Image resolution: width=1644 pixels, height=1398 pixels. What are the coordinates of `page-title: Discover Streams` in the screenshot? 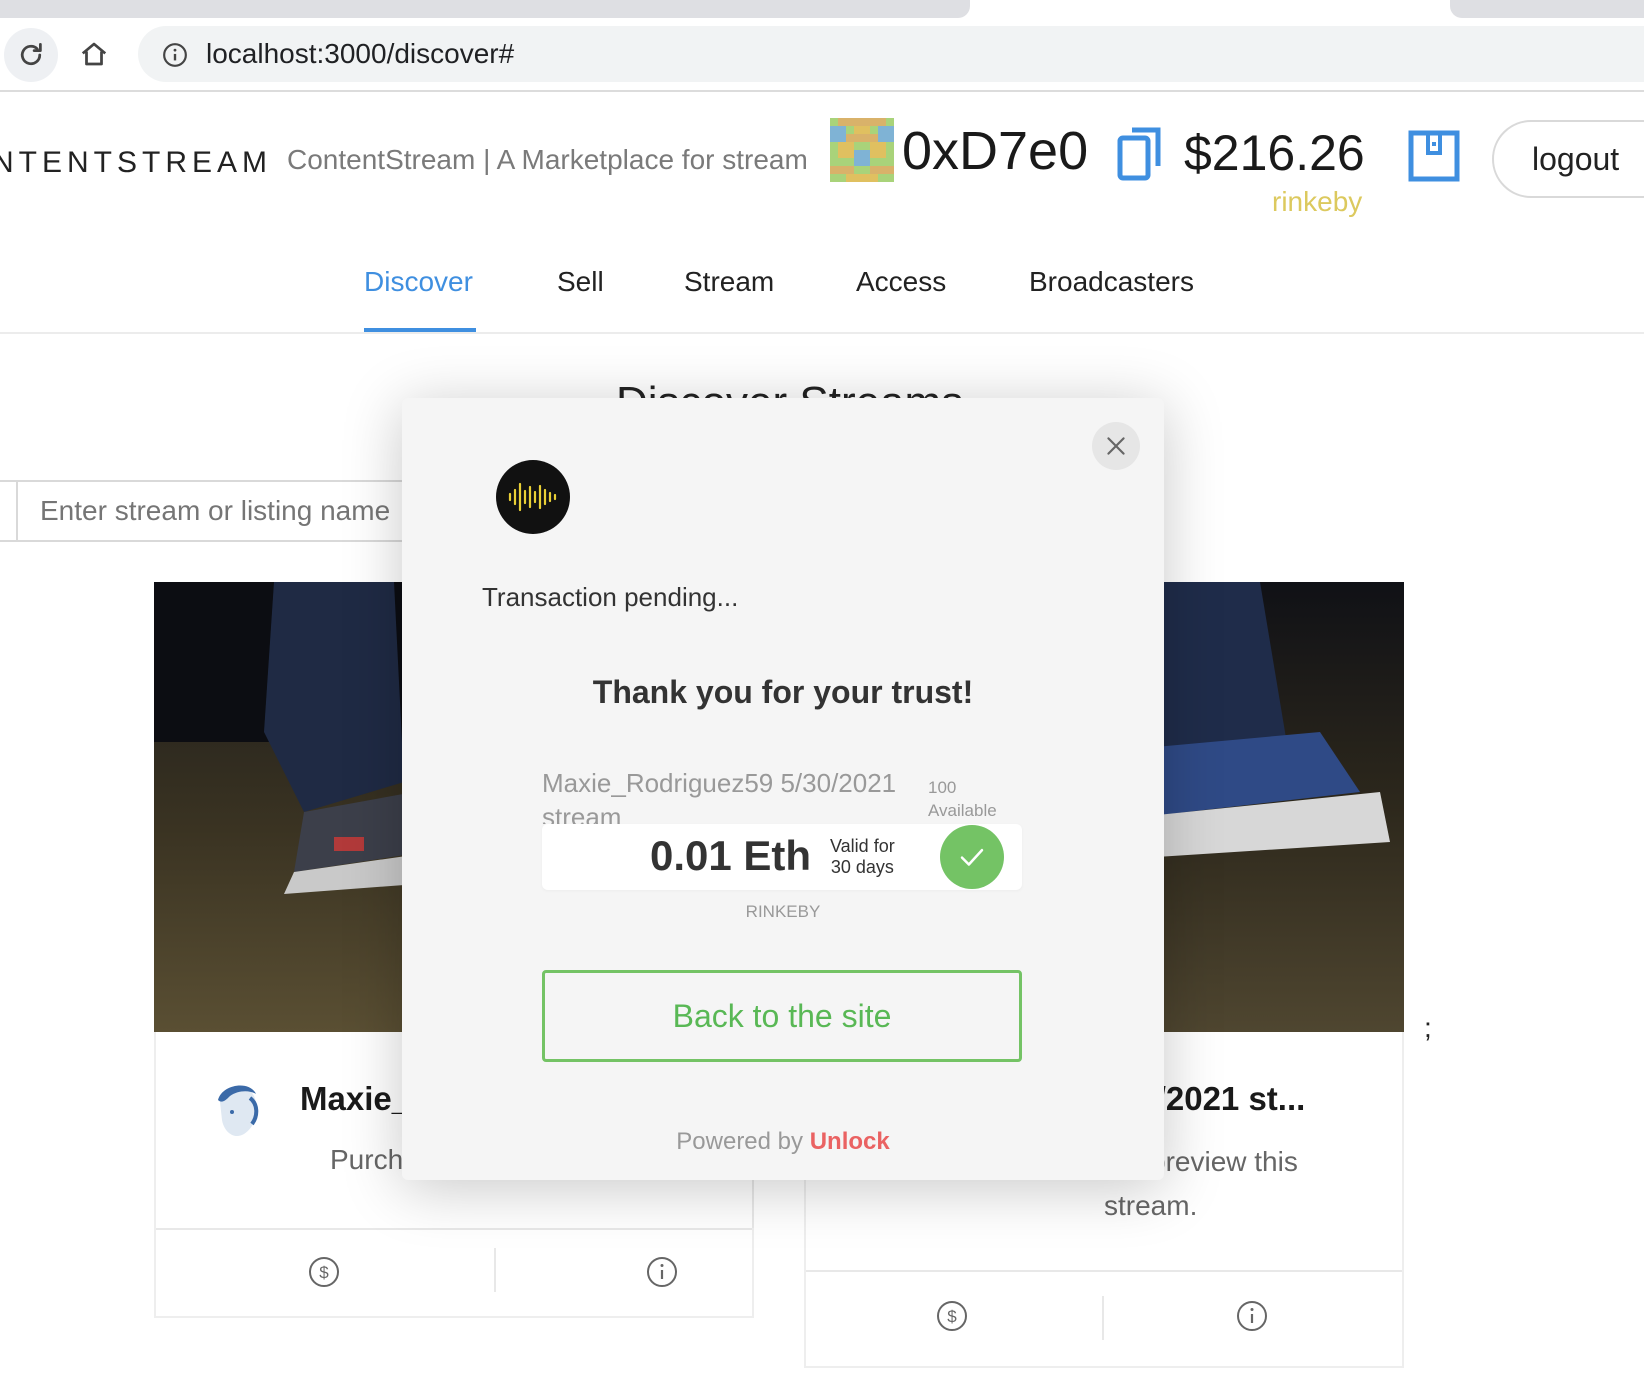 It's located at (789, 389).